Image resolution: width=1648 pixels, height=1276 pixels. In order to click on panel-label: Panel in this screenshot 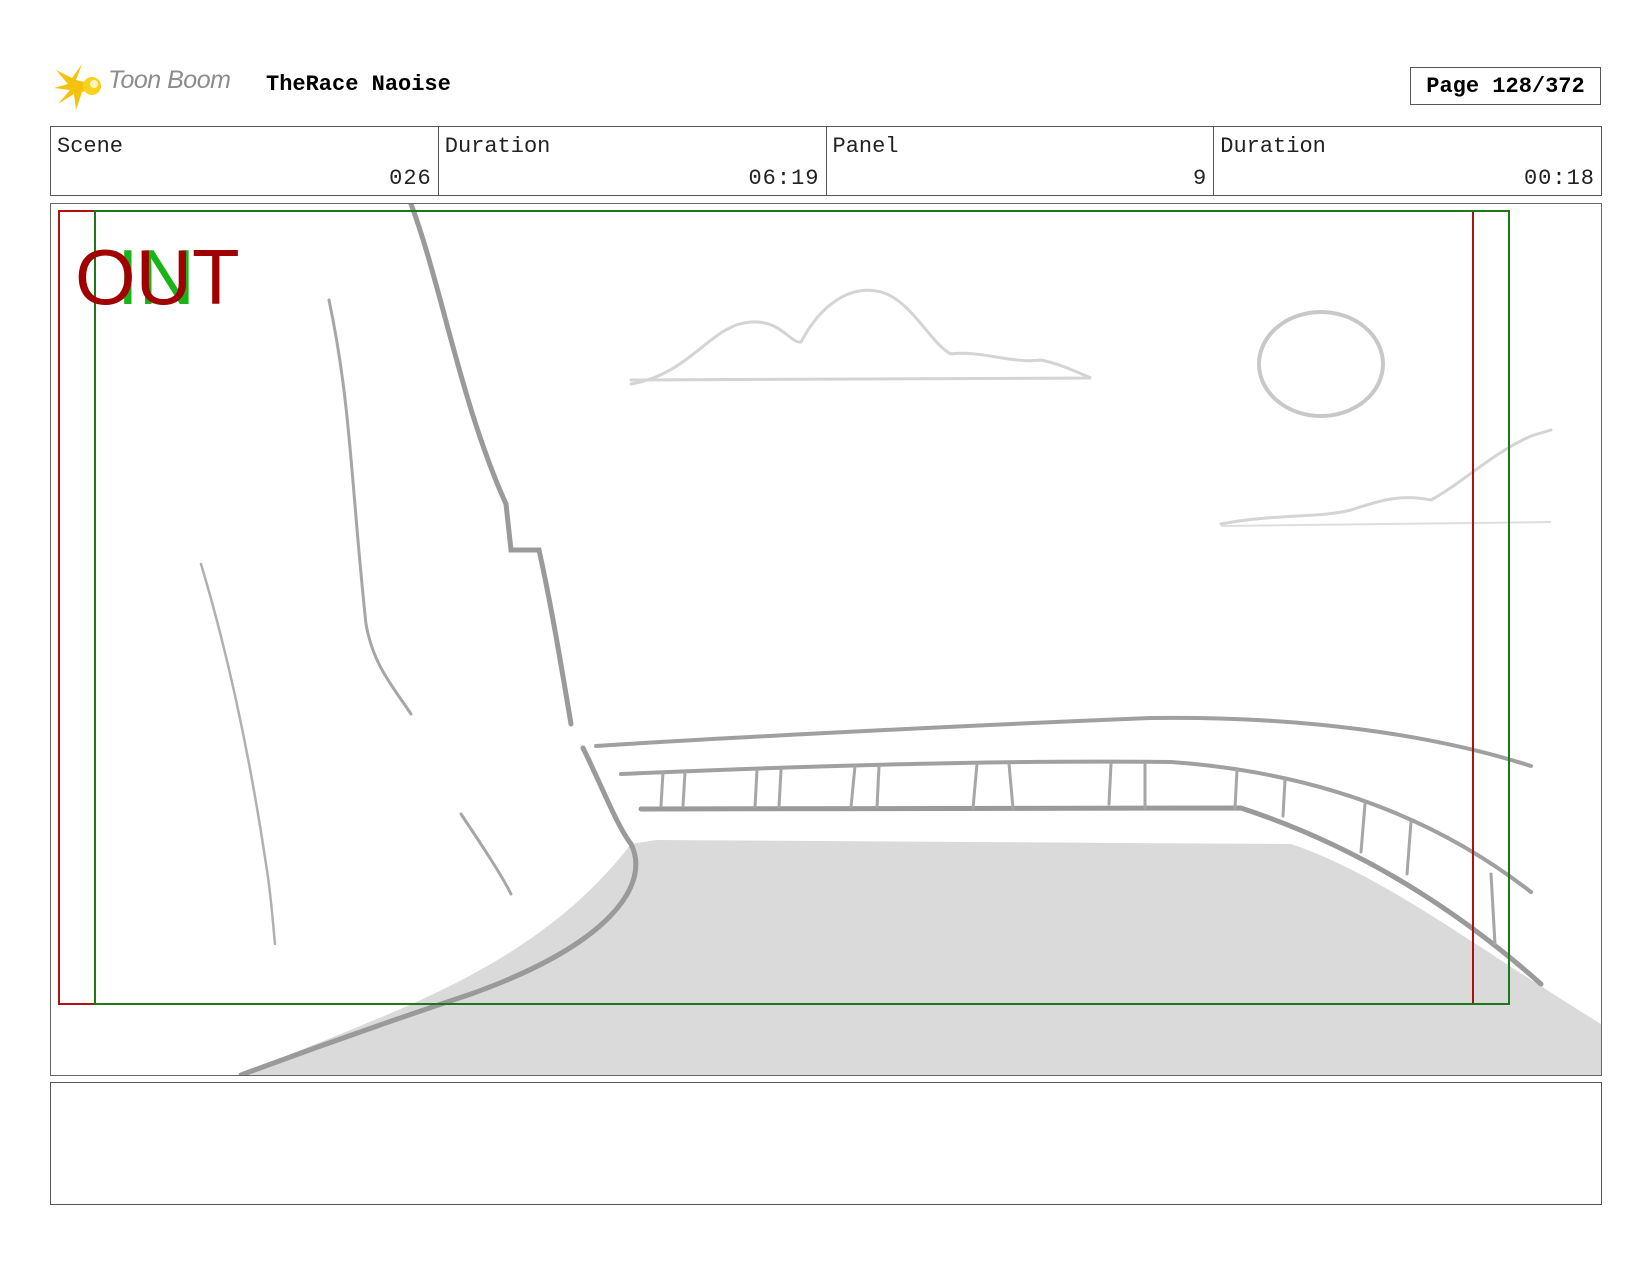, I will do `click(865, 146)`.